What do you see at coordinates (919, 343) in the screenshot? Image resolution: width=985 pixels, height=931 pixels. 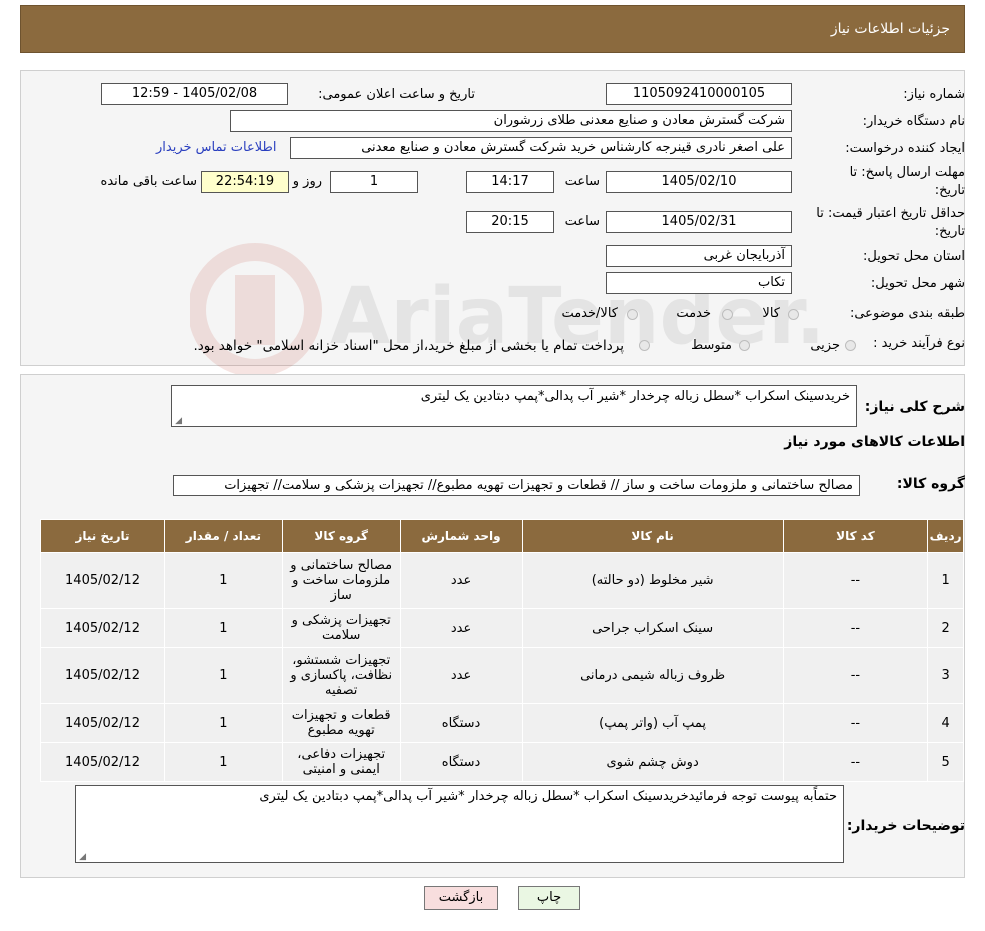 I see `process-label: نوع فرآیند خرید :` at bounding box center [919, 343].